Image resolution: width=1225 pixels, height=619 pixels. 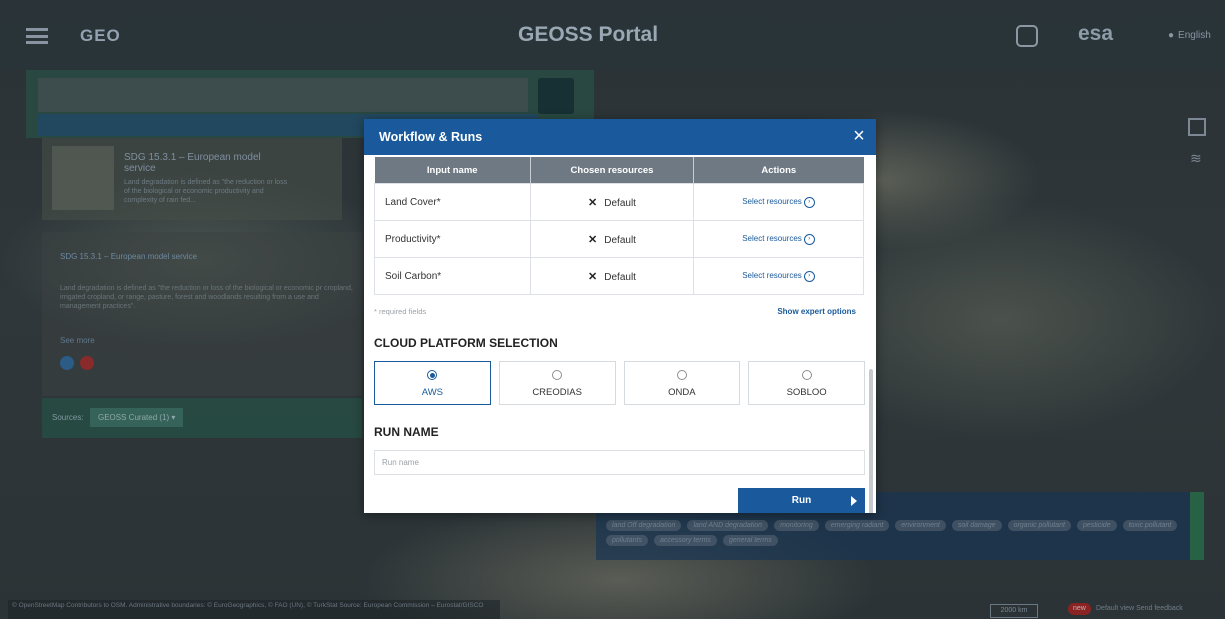 What do you see at coordinates (976, 525) in the screenshot?
I see `keyword-tag: soil damage` at bounding box center [976, 525].